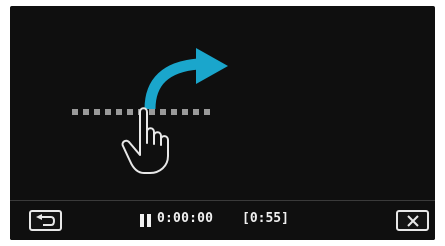 This screenshot has height=246, width=445. I want to click on back-button, so click(45, 220).